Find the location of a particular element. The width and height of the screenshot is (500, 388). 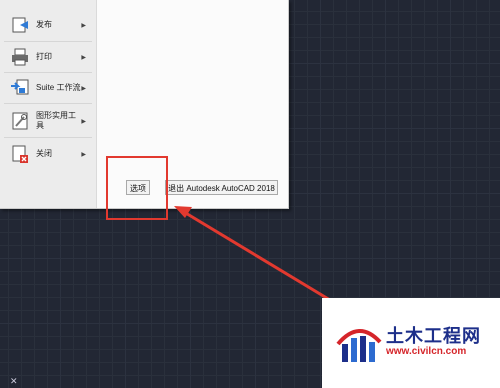

watermark-title: 土木工程网 is located at coordinates (433, 336).